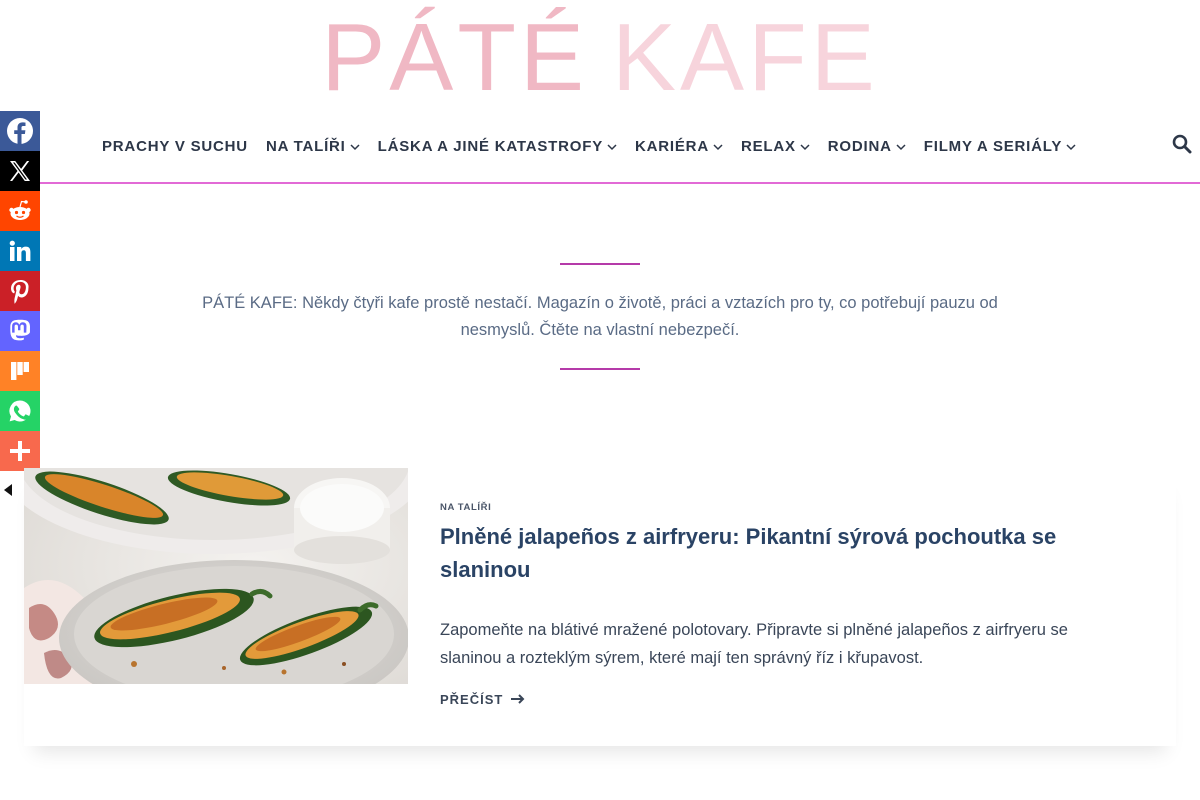 The width and height of the screenshot is (1200, 800). I want to click on nav-item-label: NA TALÍŘI, so click(305, 146).